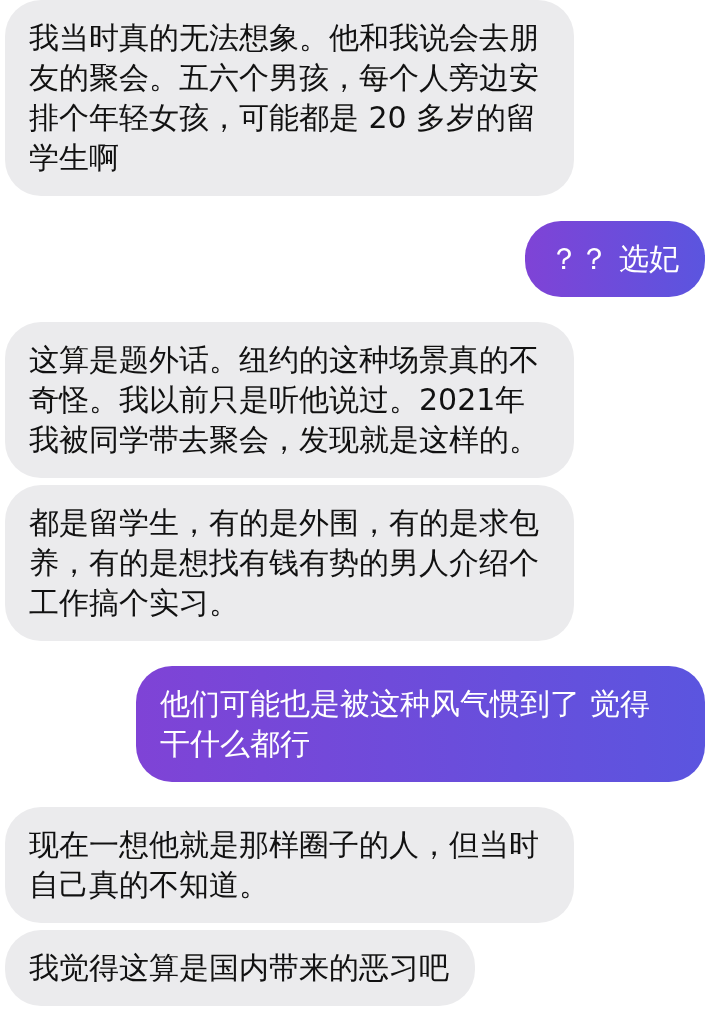 This screenshot has height=1023, width=720. What do you see at coordinates (289, 400) in the screenshot?
I see `received-message-bubble: 这算是题外话。纽约的这种场景真的不奇怪。我以前只是听他说过。2021年我被同学带去聚会，发现就是这样的。` at bounding box center [289, 400].